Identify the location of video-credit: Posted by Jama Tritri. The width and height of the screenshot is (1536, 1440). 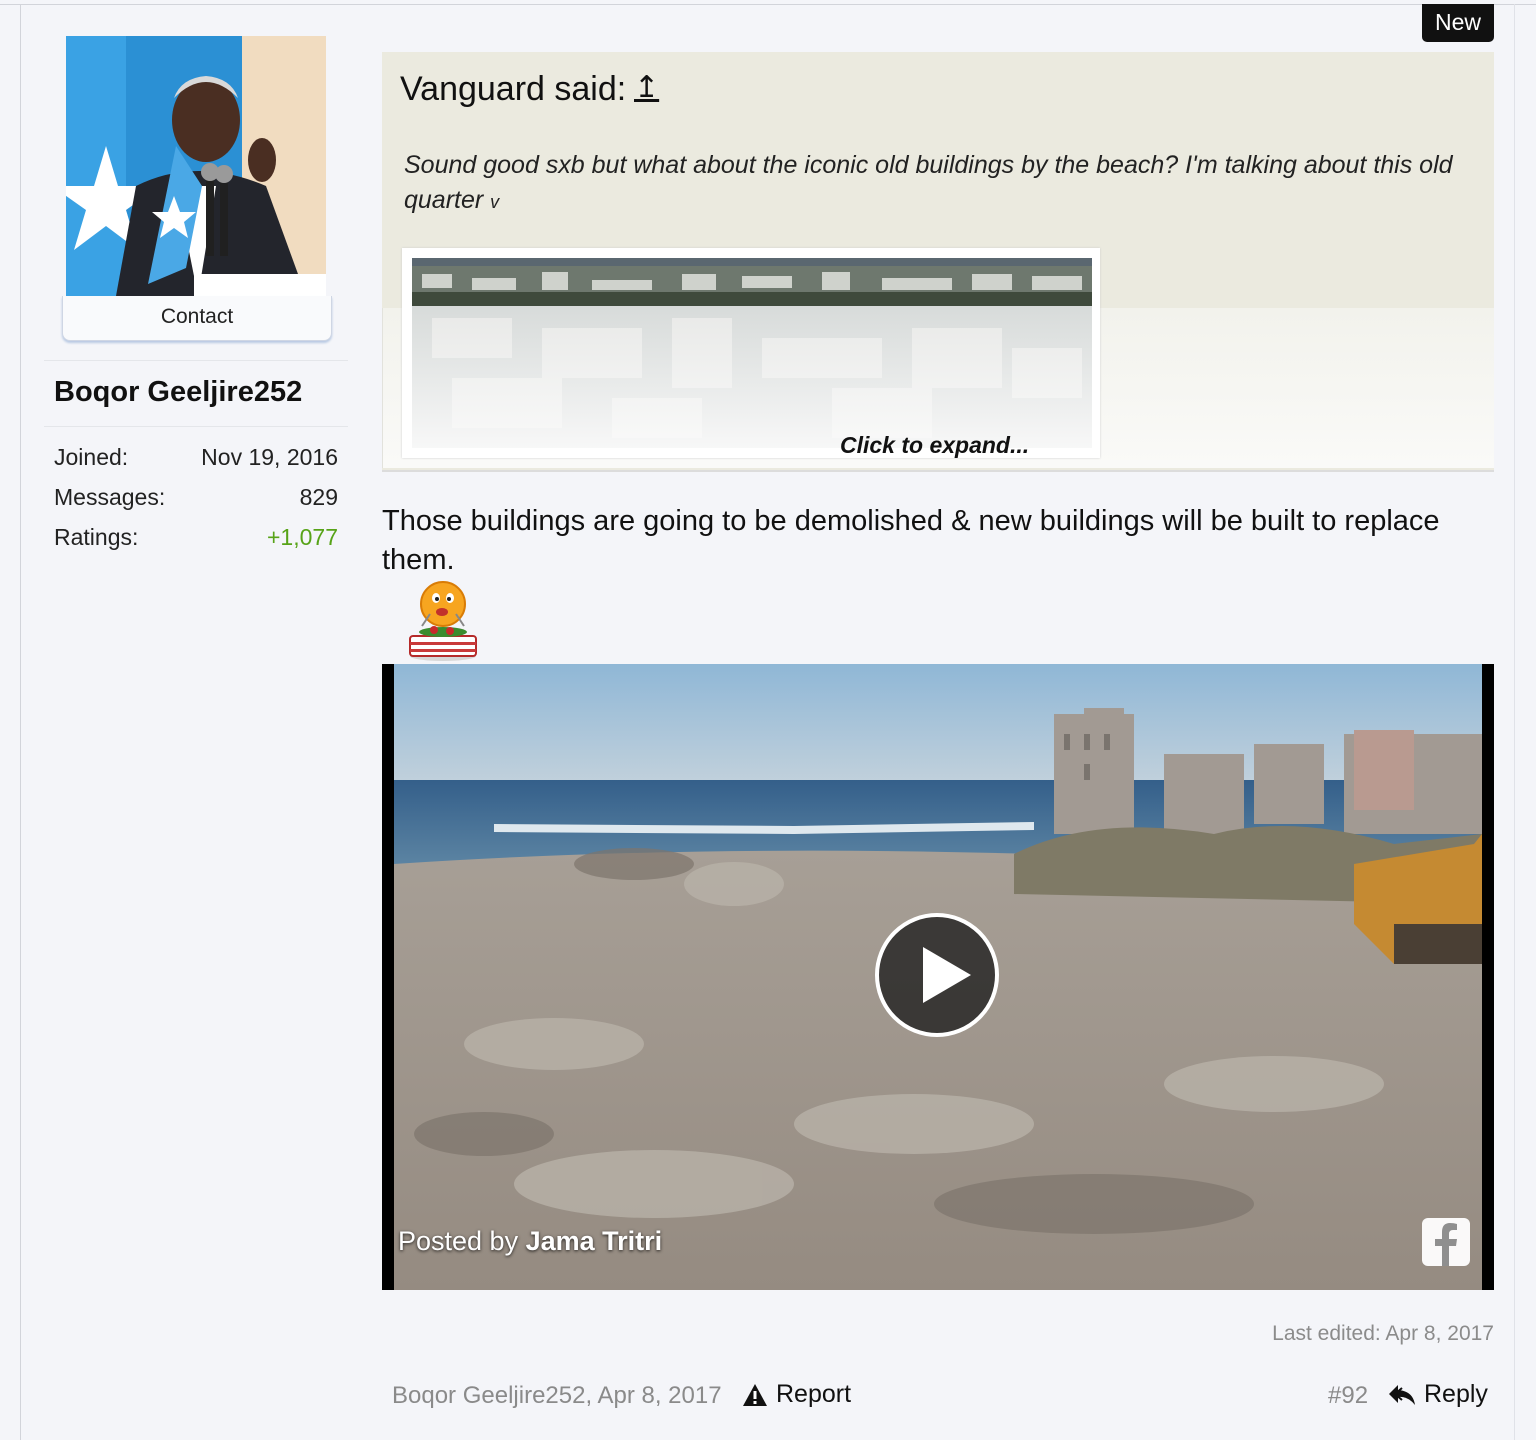
(530, 1241).